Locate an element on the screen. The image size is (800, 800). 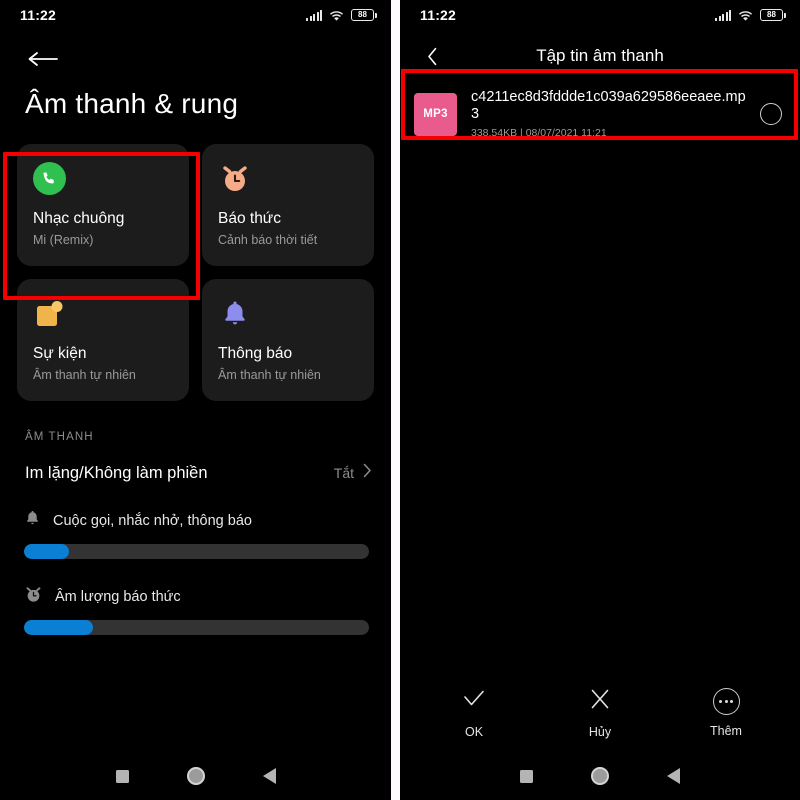
row-label: Im lặng/Không làm phiền is located at coordinates (116, 472).